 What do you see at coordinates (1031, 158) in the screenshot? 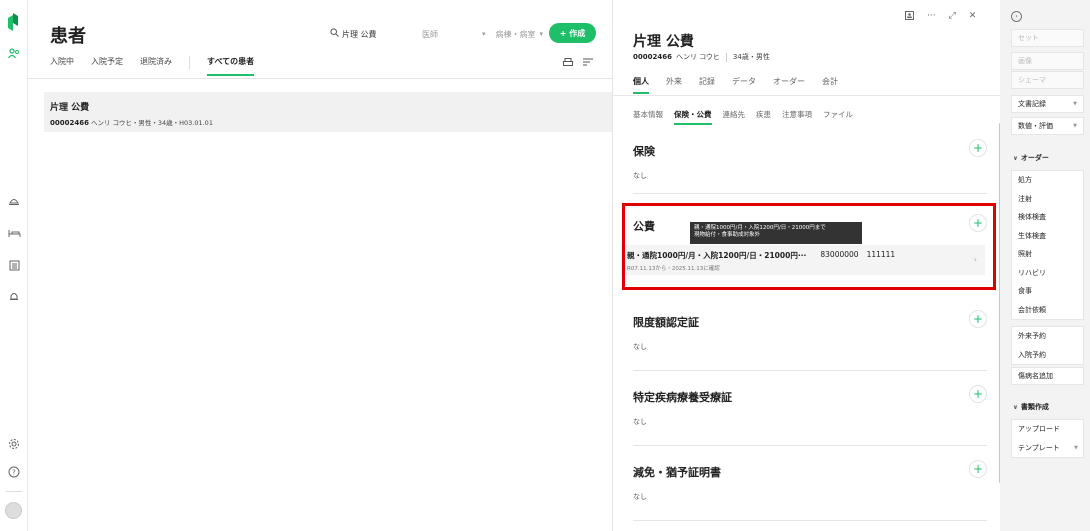
I see `order-section-header: ∨ オーダー` at bounding box center [1031, 158].